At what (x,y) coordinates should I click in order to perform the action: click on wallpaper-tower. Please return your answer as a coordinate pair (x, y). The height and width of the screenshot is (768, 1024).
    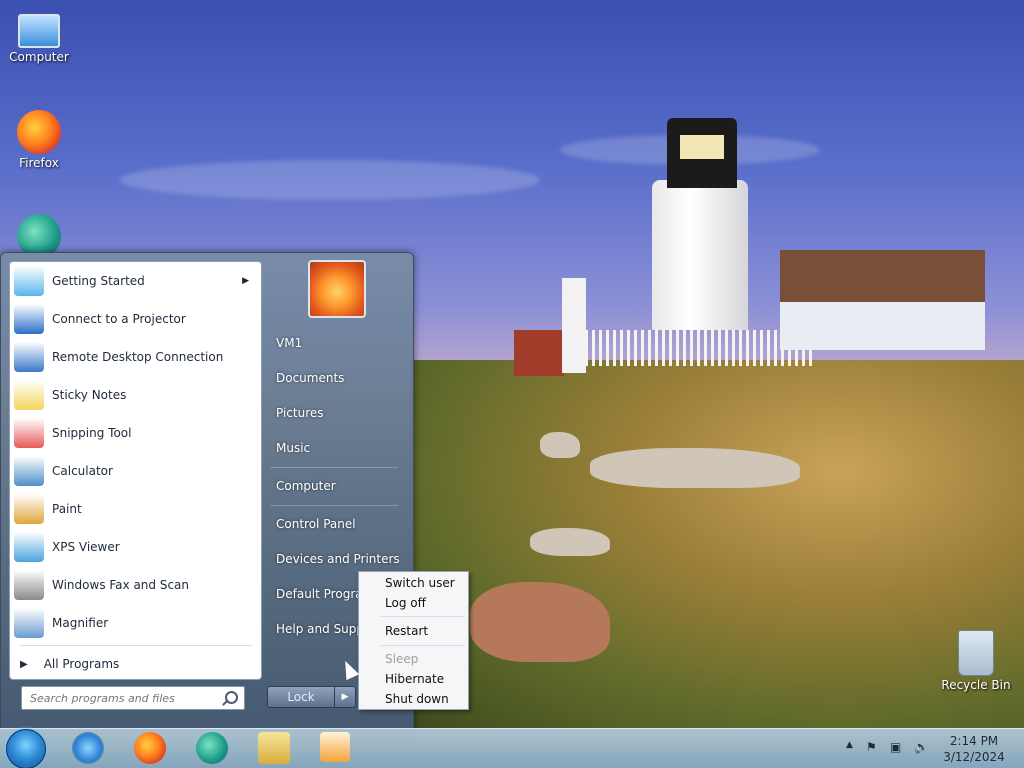
    Looking at the image, I should click on (574, 325).